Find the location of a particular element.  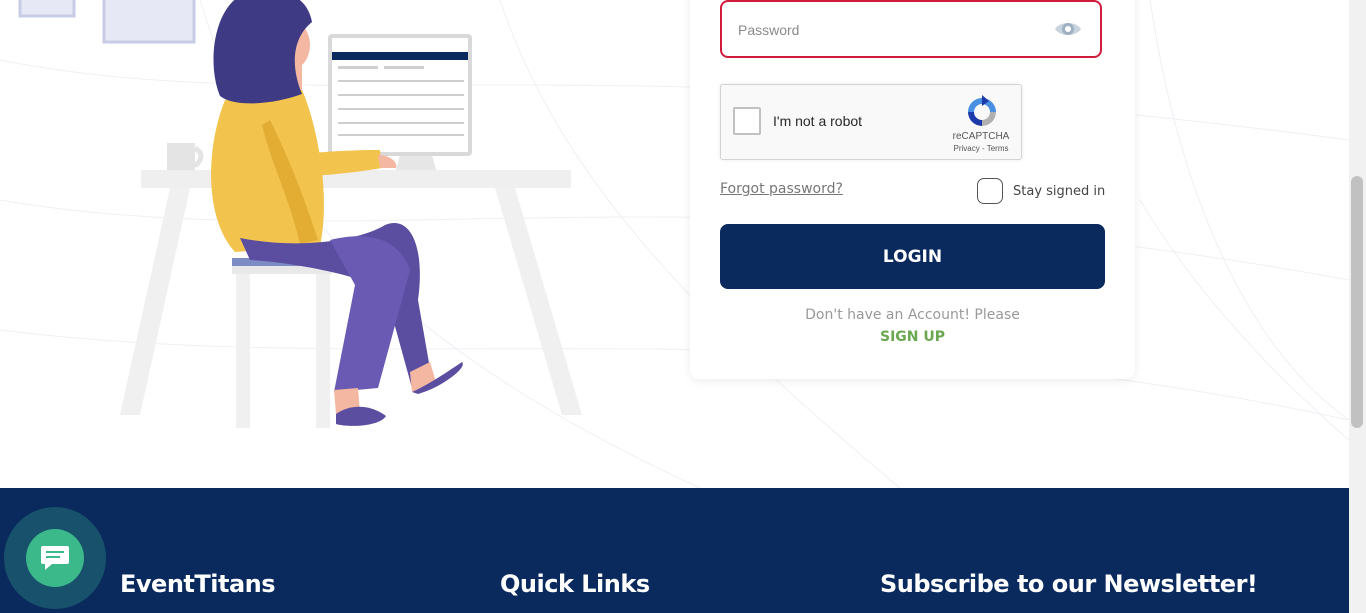

stay-signed-in-checkbox is located at coordinates (990, 191).